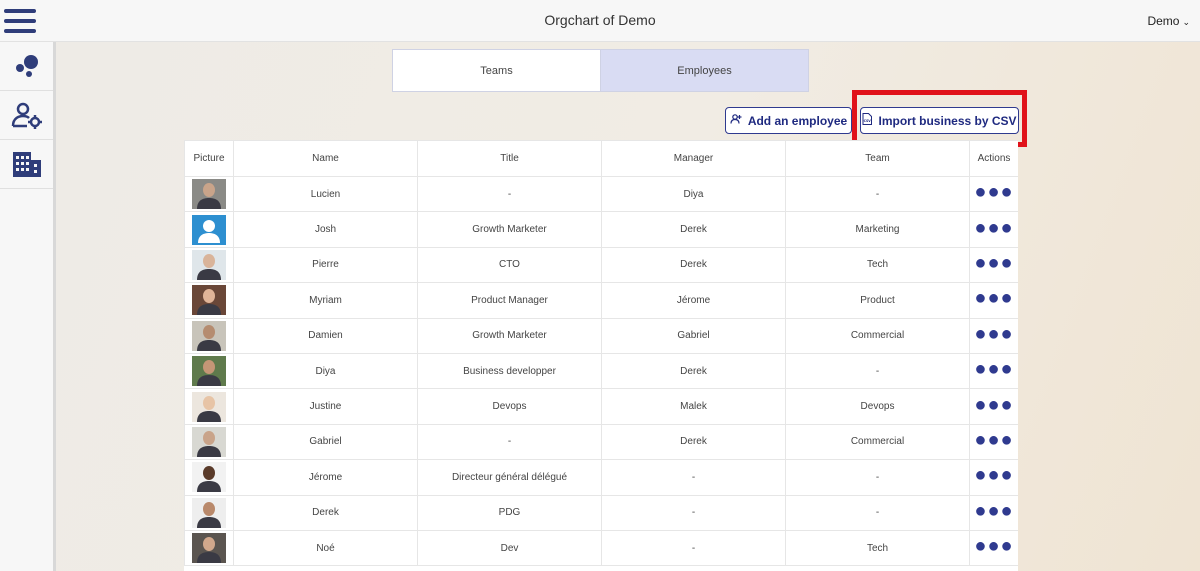  What do you see at coordinates (325, 229) in the screenshot?
I see `name-cell: Josh` at bounding box center [325, 229].